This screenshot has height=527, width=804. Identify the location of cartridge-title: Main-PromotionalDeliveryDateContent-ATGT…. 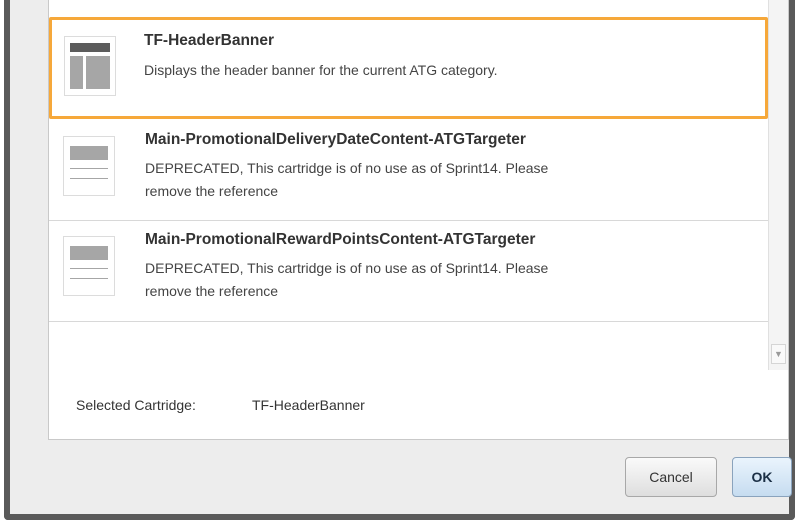
(335, 139).